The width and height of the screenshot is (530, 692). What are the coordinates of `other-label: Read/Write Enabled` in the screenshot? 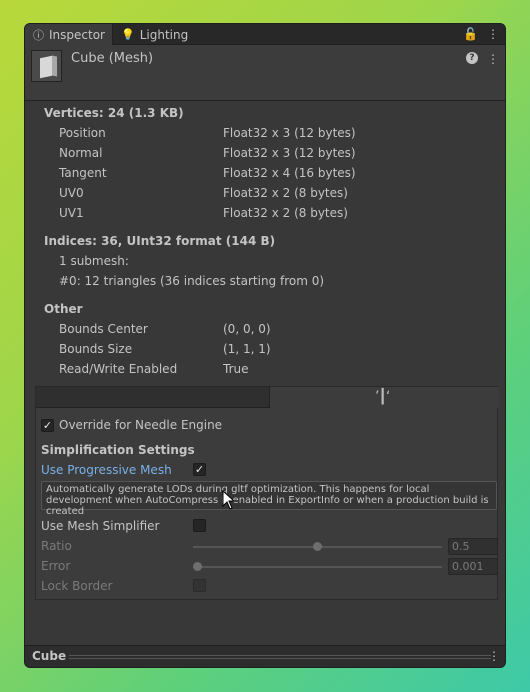 It's located at (118, 369).